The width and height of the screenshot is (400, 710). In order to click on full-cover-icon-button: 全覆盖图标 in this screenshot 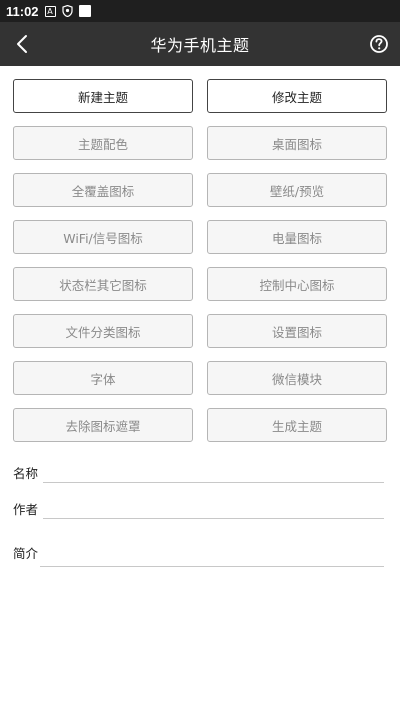, I will do `click(103, 190)`.